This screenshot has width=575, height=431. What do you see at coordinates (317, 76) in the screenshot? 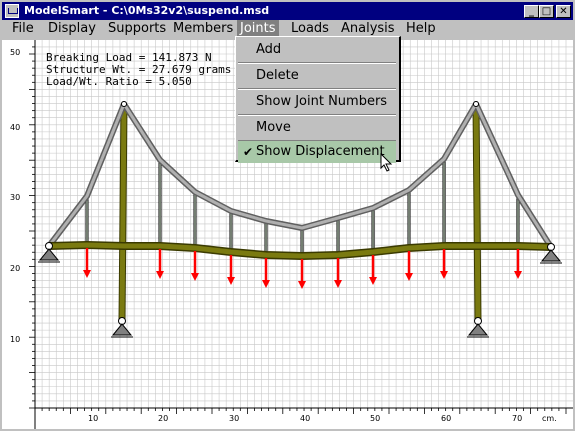
I see `menu-item-delete: Delete` at bounding box center [317, 76].